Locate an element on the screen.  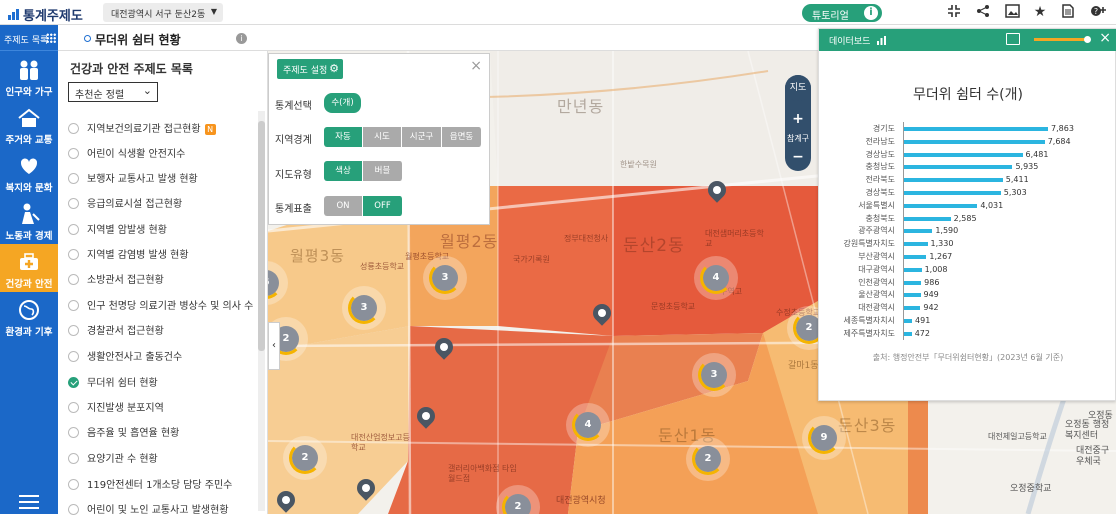
setting-label: 통계표출 is located at coordinates (293, 209).